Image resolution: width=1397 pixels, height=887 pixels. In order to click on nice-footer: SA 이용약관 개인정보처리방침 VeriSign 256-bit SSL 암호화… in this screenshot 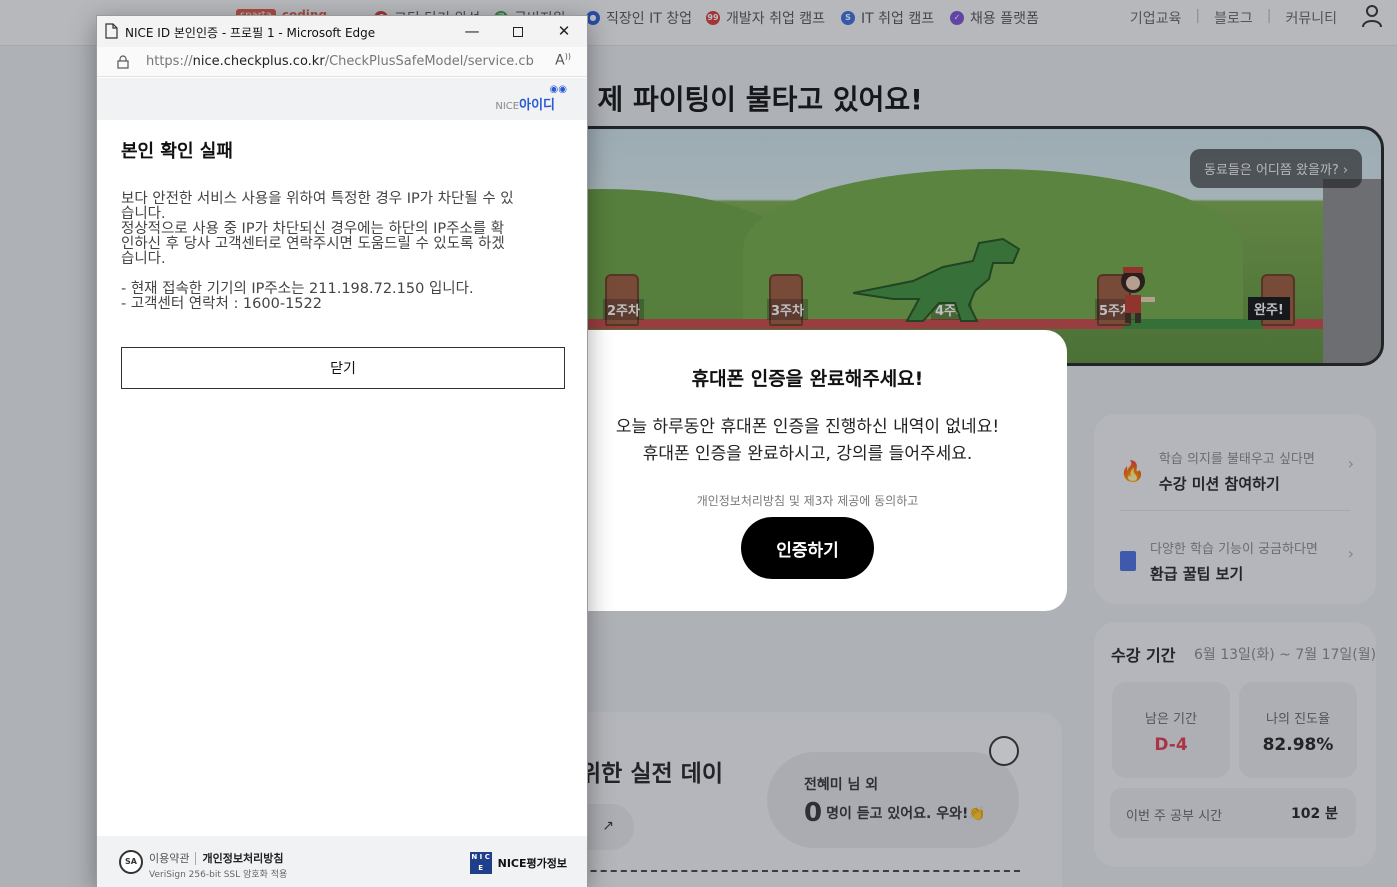, I will do `click(342, 861)`.